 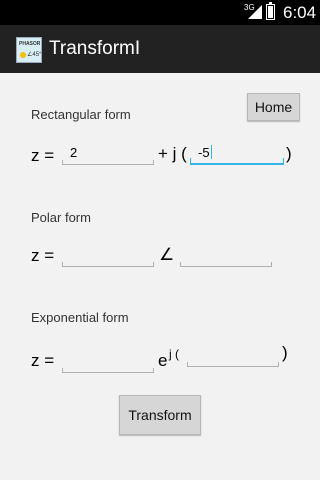 I want to click on rectangular-form-label: Rectangular form, so click(x=81, y=114).